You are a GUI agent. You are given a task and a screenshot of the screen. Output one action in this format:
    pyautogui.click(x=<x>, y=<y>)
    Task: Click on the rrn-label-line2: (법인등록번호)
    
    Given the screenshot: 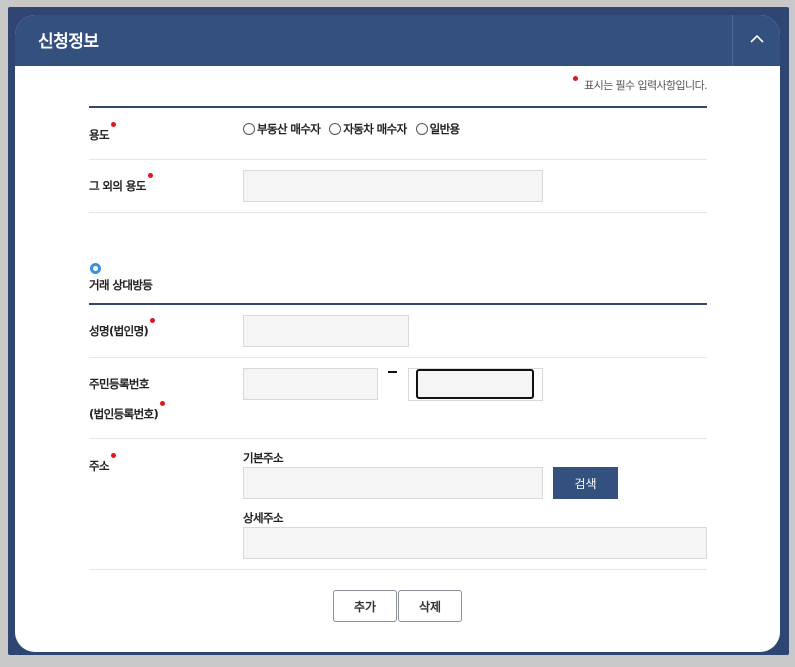 What is the action you would take?
    pyautogui.click(x=127, y=411)
    